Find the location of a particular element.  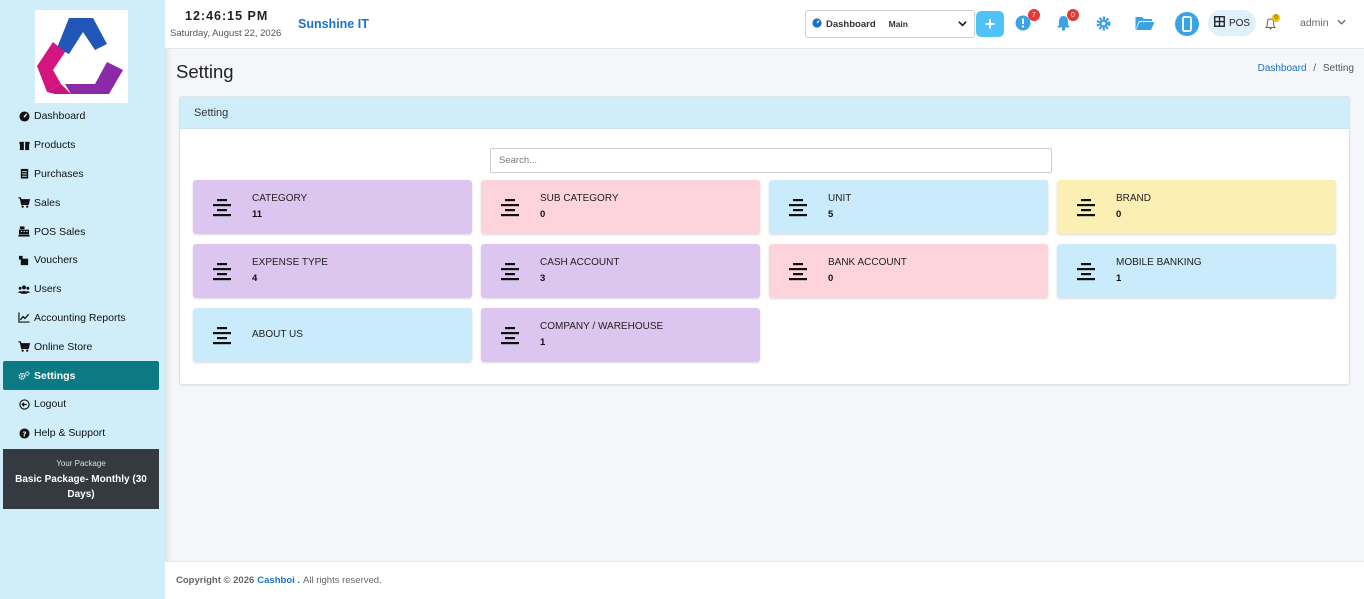

pos-button: POS is located at coordinates (1232, 23).